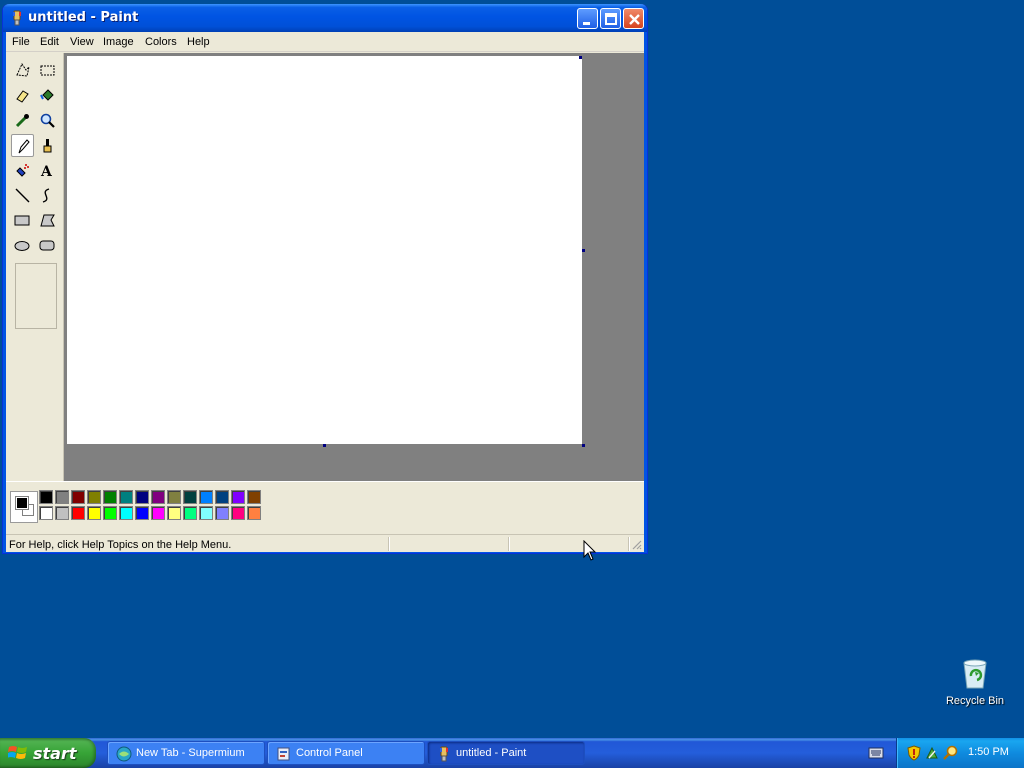 Image resolution: width=1024 pixels, height=768 pixels. I want to click on window-title: untitled - Paint, so click(83, 17).